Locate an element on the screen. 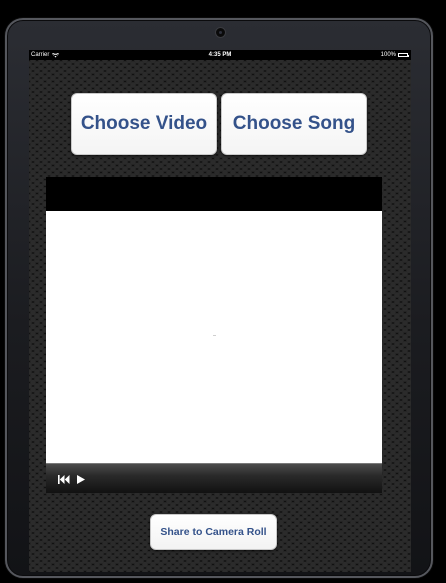  share-to-camera-roll-button: Share to Camera Roll is located at coordinates (213, 532).